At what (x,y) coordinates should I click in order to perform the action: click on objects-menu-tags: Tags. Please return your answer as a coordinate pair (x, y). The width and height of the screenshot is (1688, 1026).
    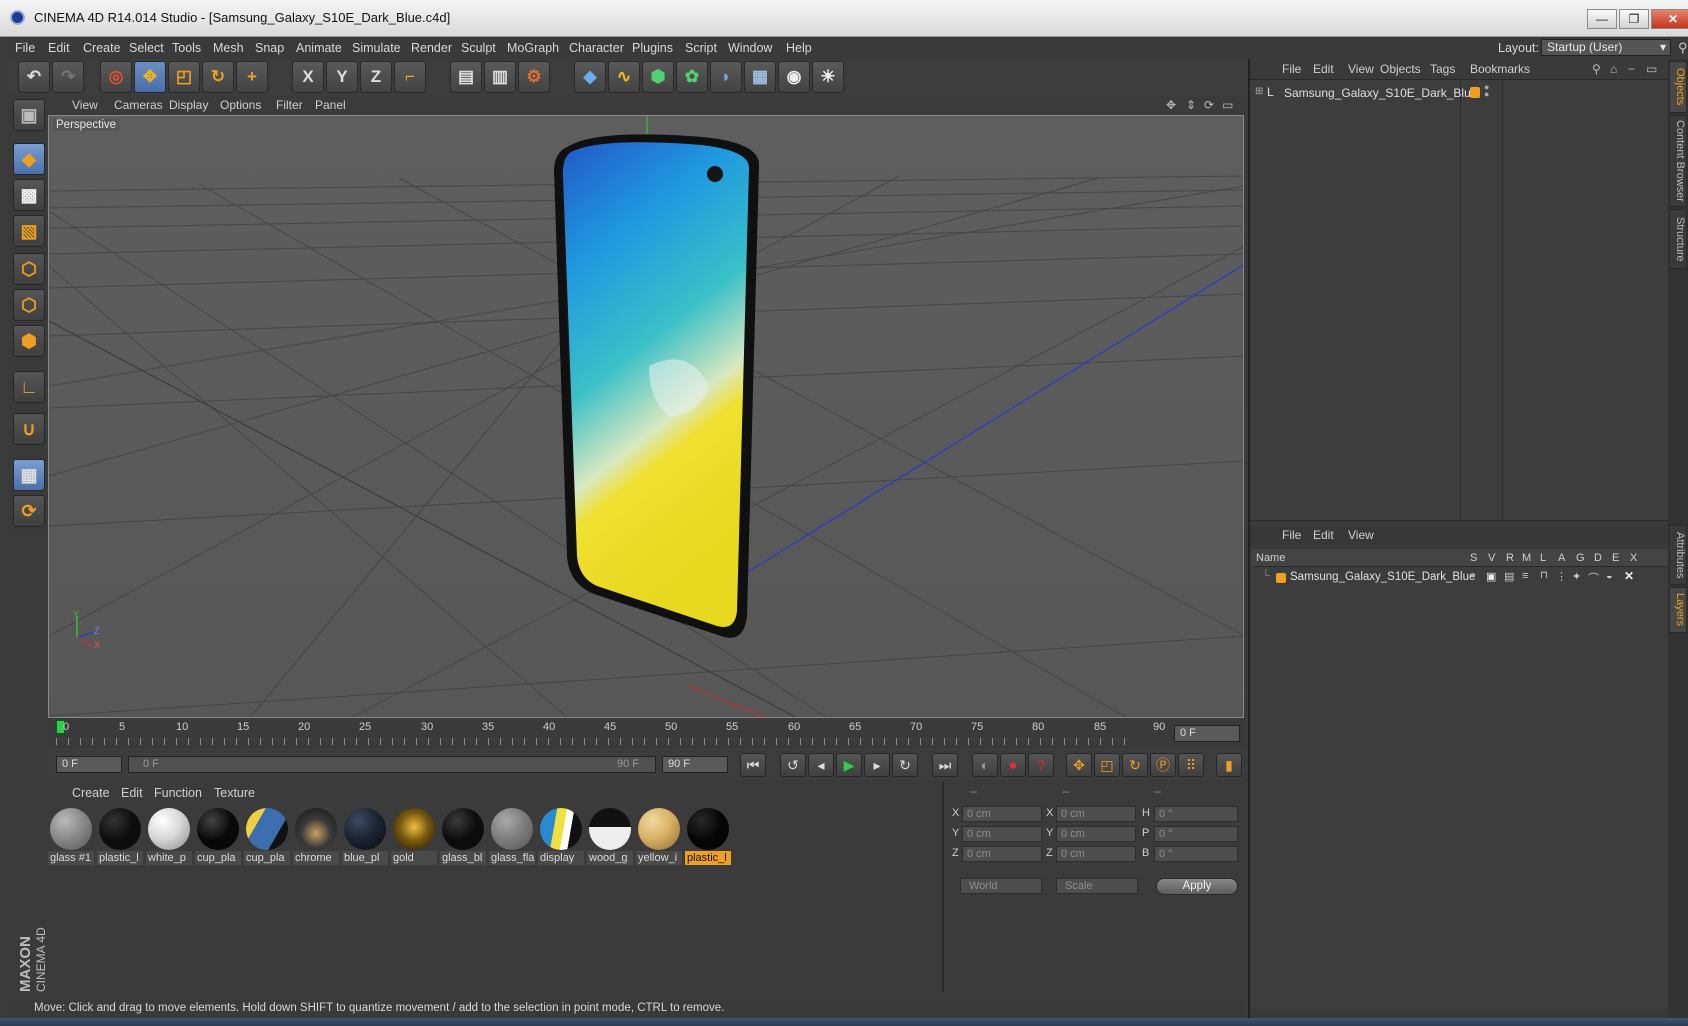
    Looking at the image, I should click on (1442, 69).